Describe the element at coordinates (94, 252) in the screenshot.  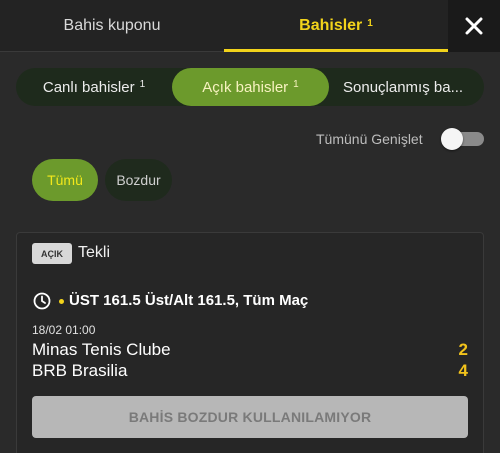
I see `bet-type: Tekli` at that location.